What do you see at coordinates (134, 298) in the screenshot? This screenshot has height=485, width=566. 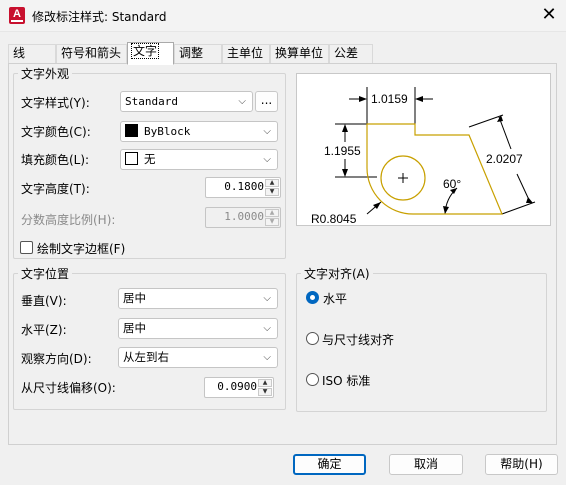 I see `vertical-value: 居中` at bounding box center [134, 298].